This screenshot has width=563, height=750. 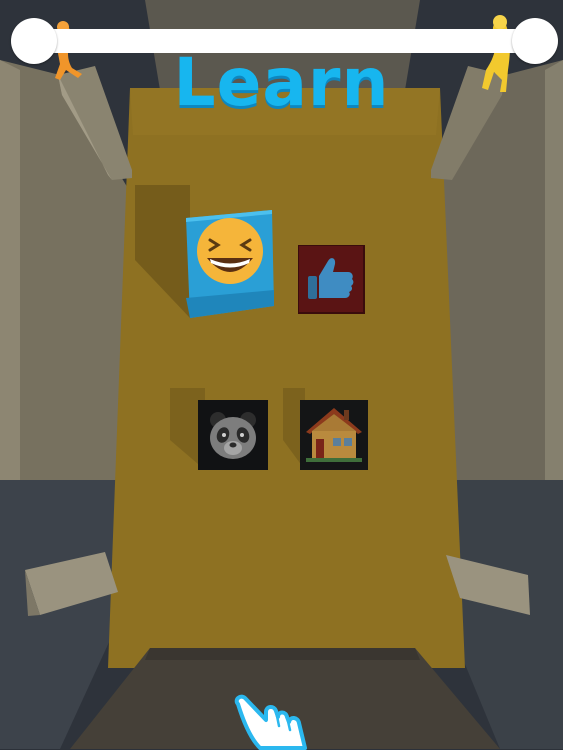 What do you see at coordinates (270, 722) in the screenshot?
I see `pointing-hand-icon` at bounding box center [270, 722].